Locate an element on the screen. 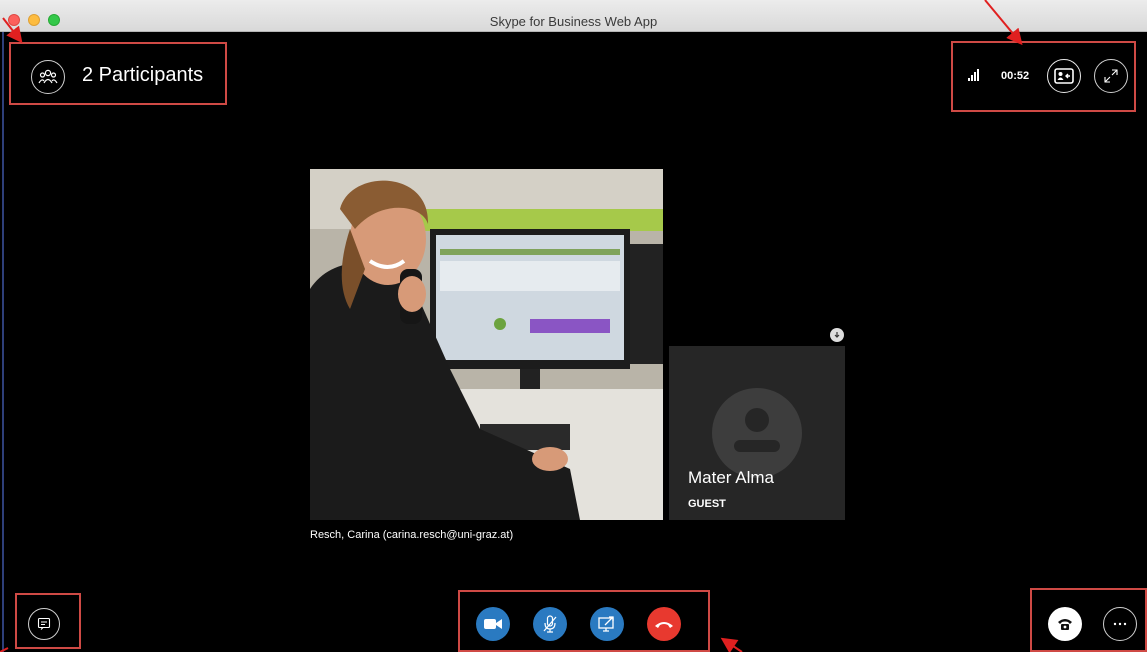 This screenshot has height=652, width=1147. annotation-arrow-chat is located at coordinates (4, 649).